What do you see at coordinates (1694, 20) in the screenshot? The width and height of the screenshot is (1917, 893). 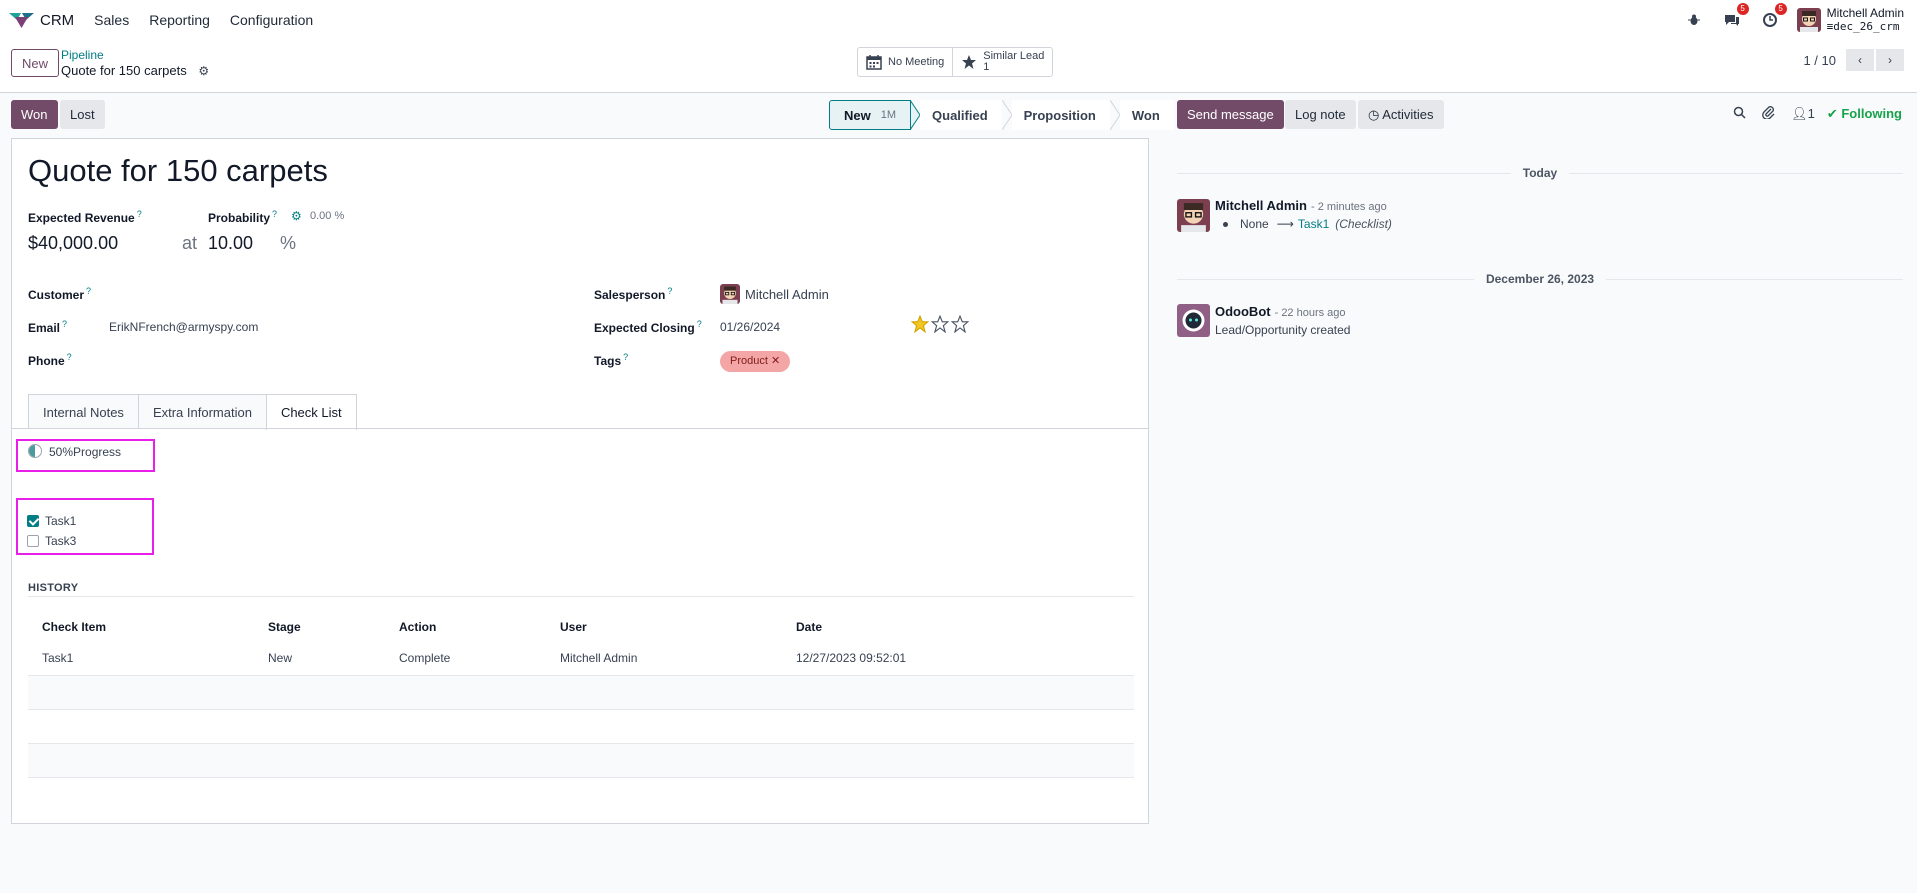 I see `debug-bug-icon` at bounding box center [1694, 20].